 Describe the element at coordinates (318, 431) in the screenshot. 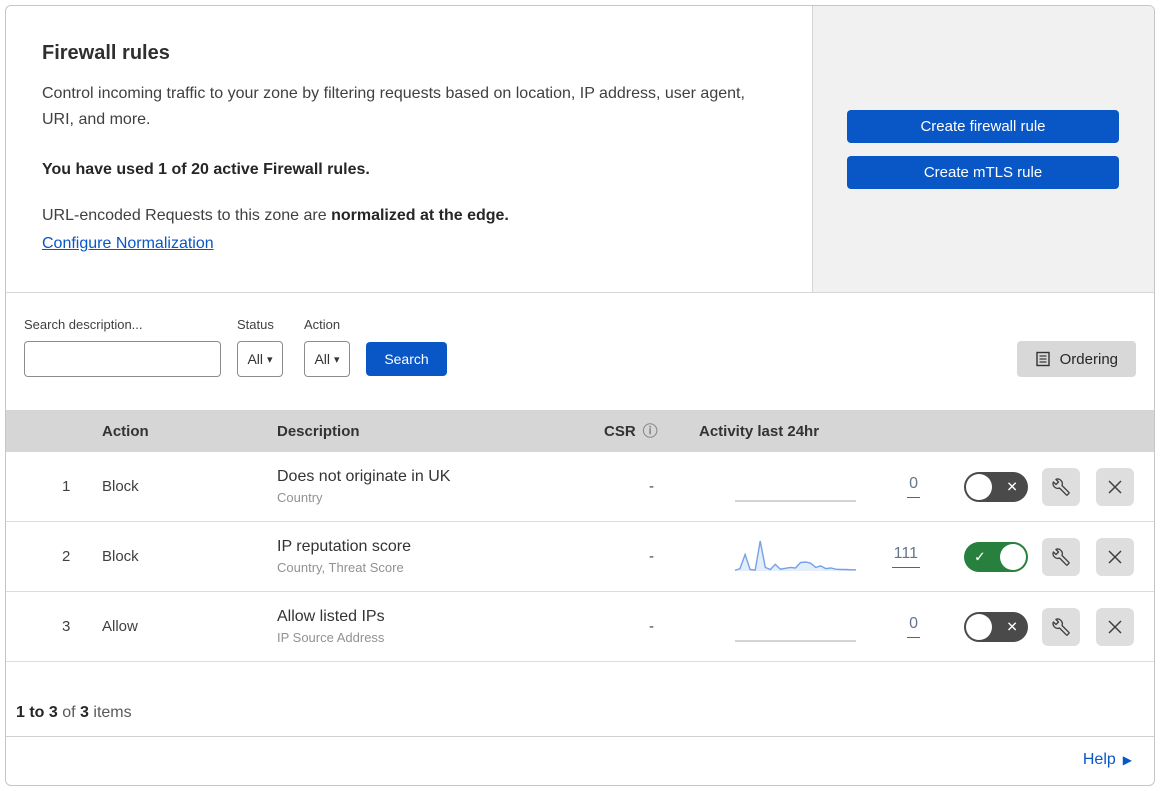

I see `description-column-header: Description` at that location.